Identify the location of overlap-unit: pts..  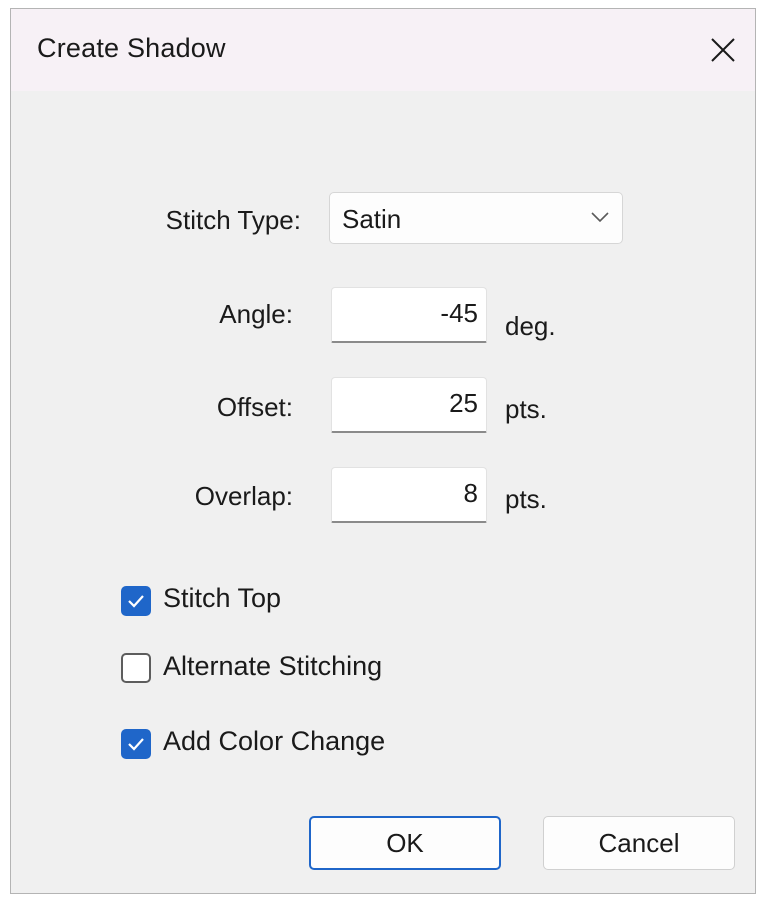
(526, 499).